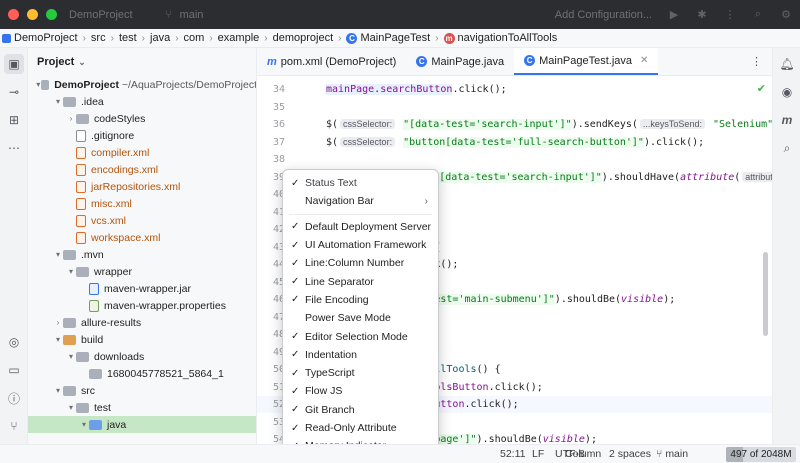 The width and height of the screenshot is (800, 463). Describe the element at coordinates (128, 38) in the screenshot. I see `breadcrumb-test: test` at that location.